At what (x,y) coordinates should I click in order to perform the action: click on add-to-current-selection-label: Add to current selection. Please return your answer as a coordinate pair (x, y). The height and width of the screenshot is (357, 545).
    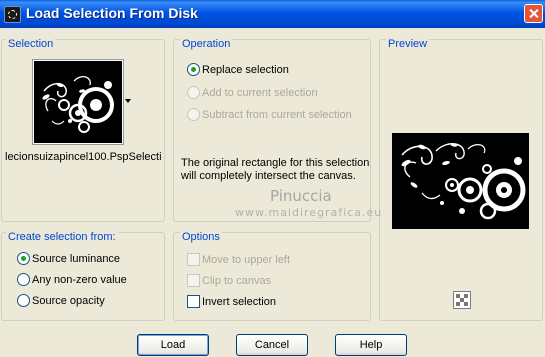
    Looking at the image, I should click on (260, 93).